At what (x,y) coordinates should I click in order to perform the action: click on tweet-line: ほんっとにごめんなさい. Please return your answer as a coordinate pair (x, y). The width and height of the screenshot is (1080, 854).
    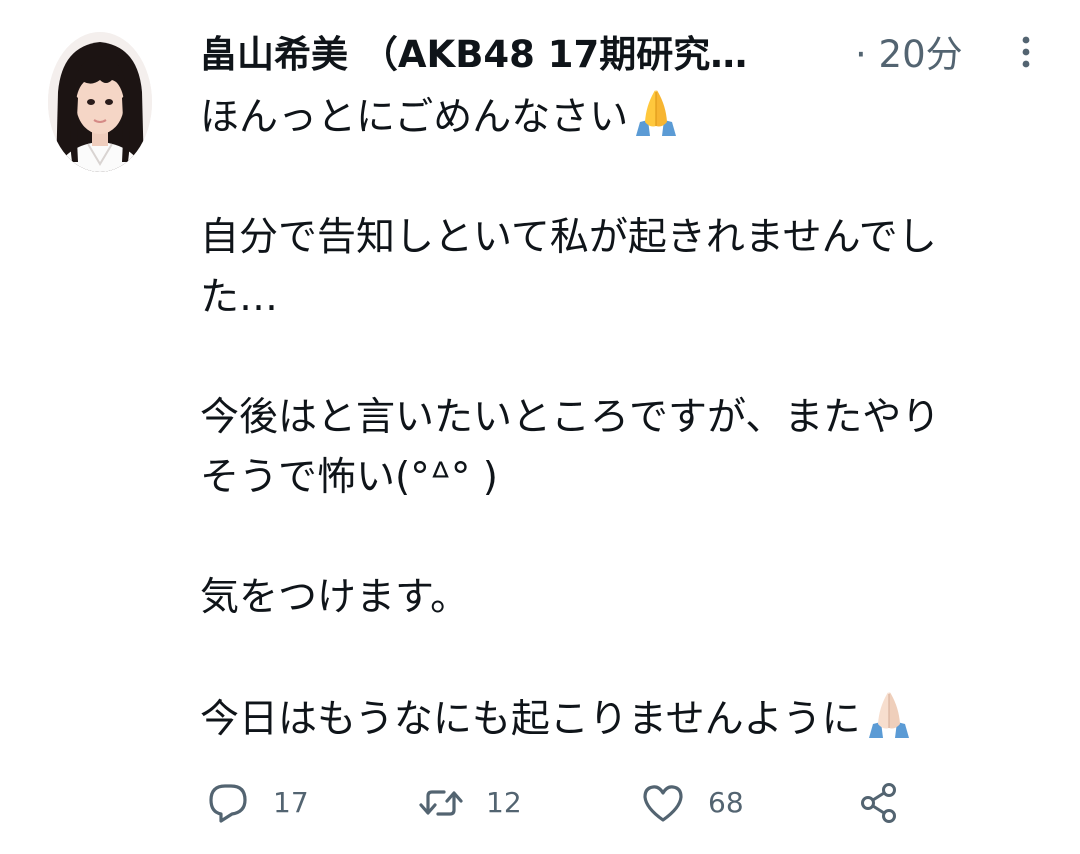
    Looking at the image, I should click on (625, 117).